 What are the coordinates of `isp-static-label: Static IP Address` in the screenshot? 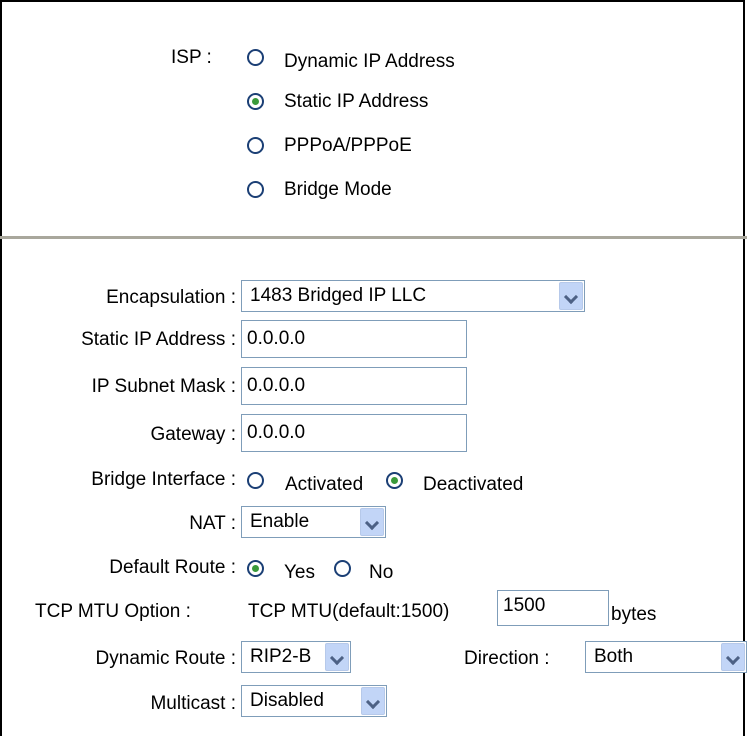 It's located at (356, 101).